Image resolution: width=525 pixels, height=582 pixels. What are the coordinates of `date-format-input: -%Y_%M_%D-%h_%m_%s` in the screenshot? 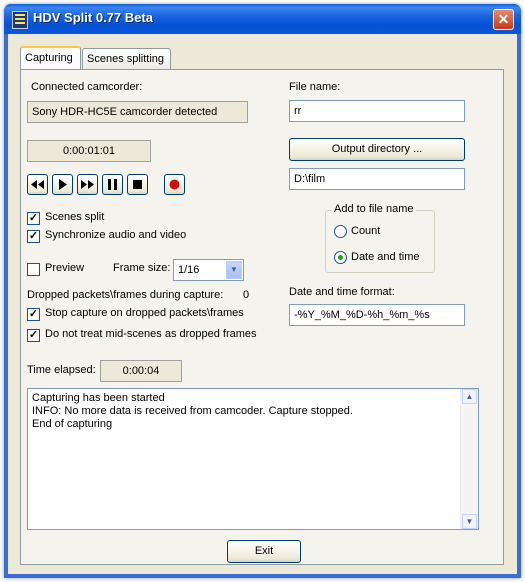 It's located at (377, 315).